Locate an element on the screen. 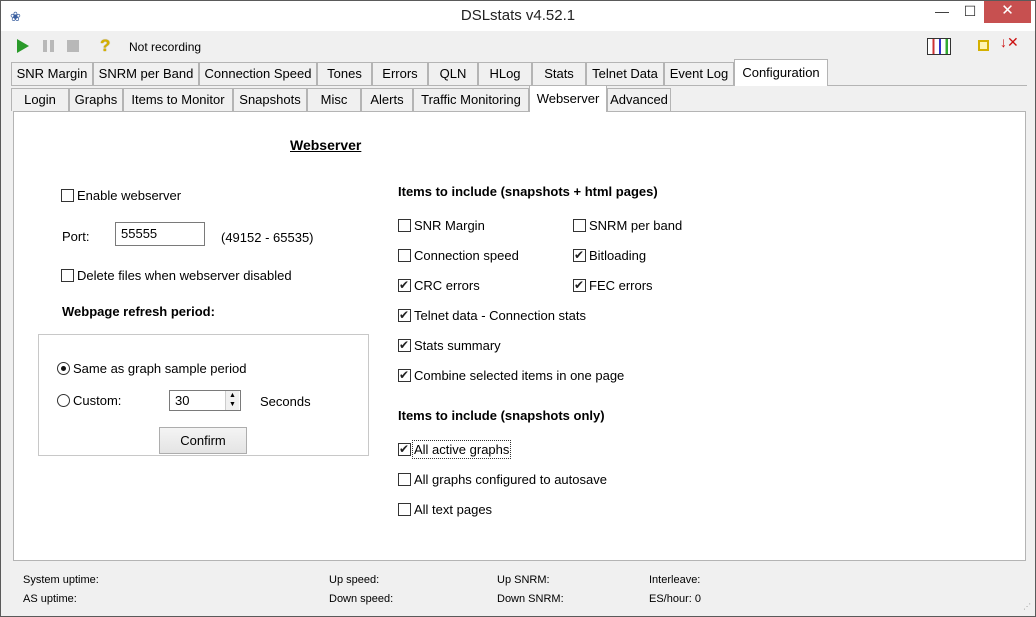 Image resolution: width=1036 pixels, height=617 pixels. up-snrm-label: Up SNRM: is located at coordinates (523, 580).